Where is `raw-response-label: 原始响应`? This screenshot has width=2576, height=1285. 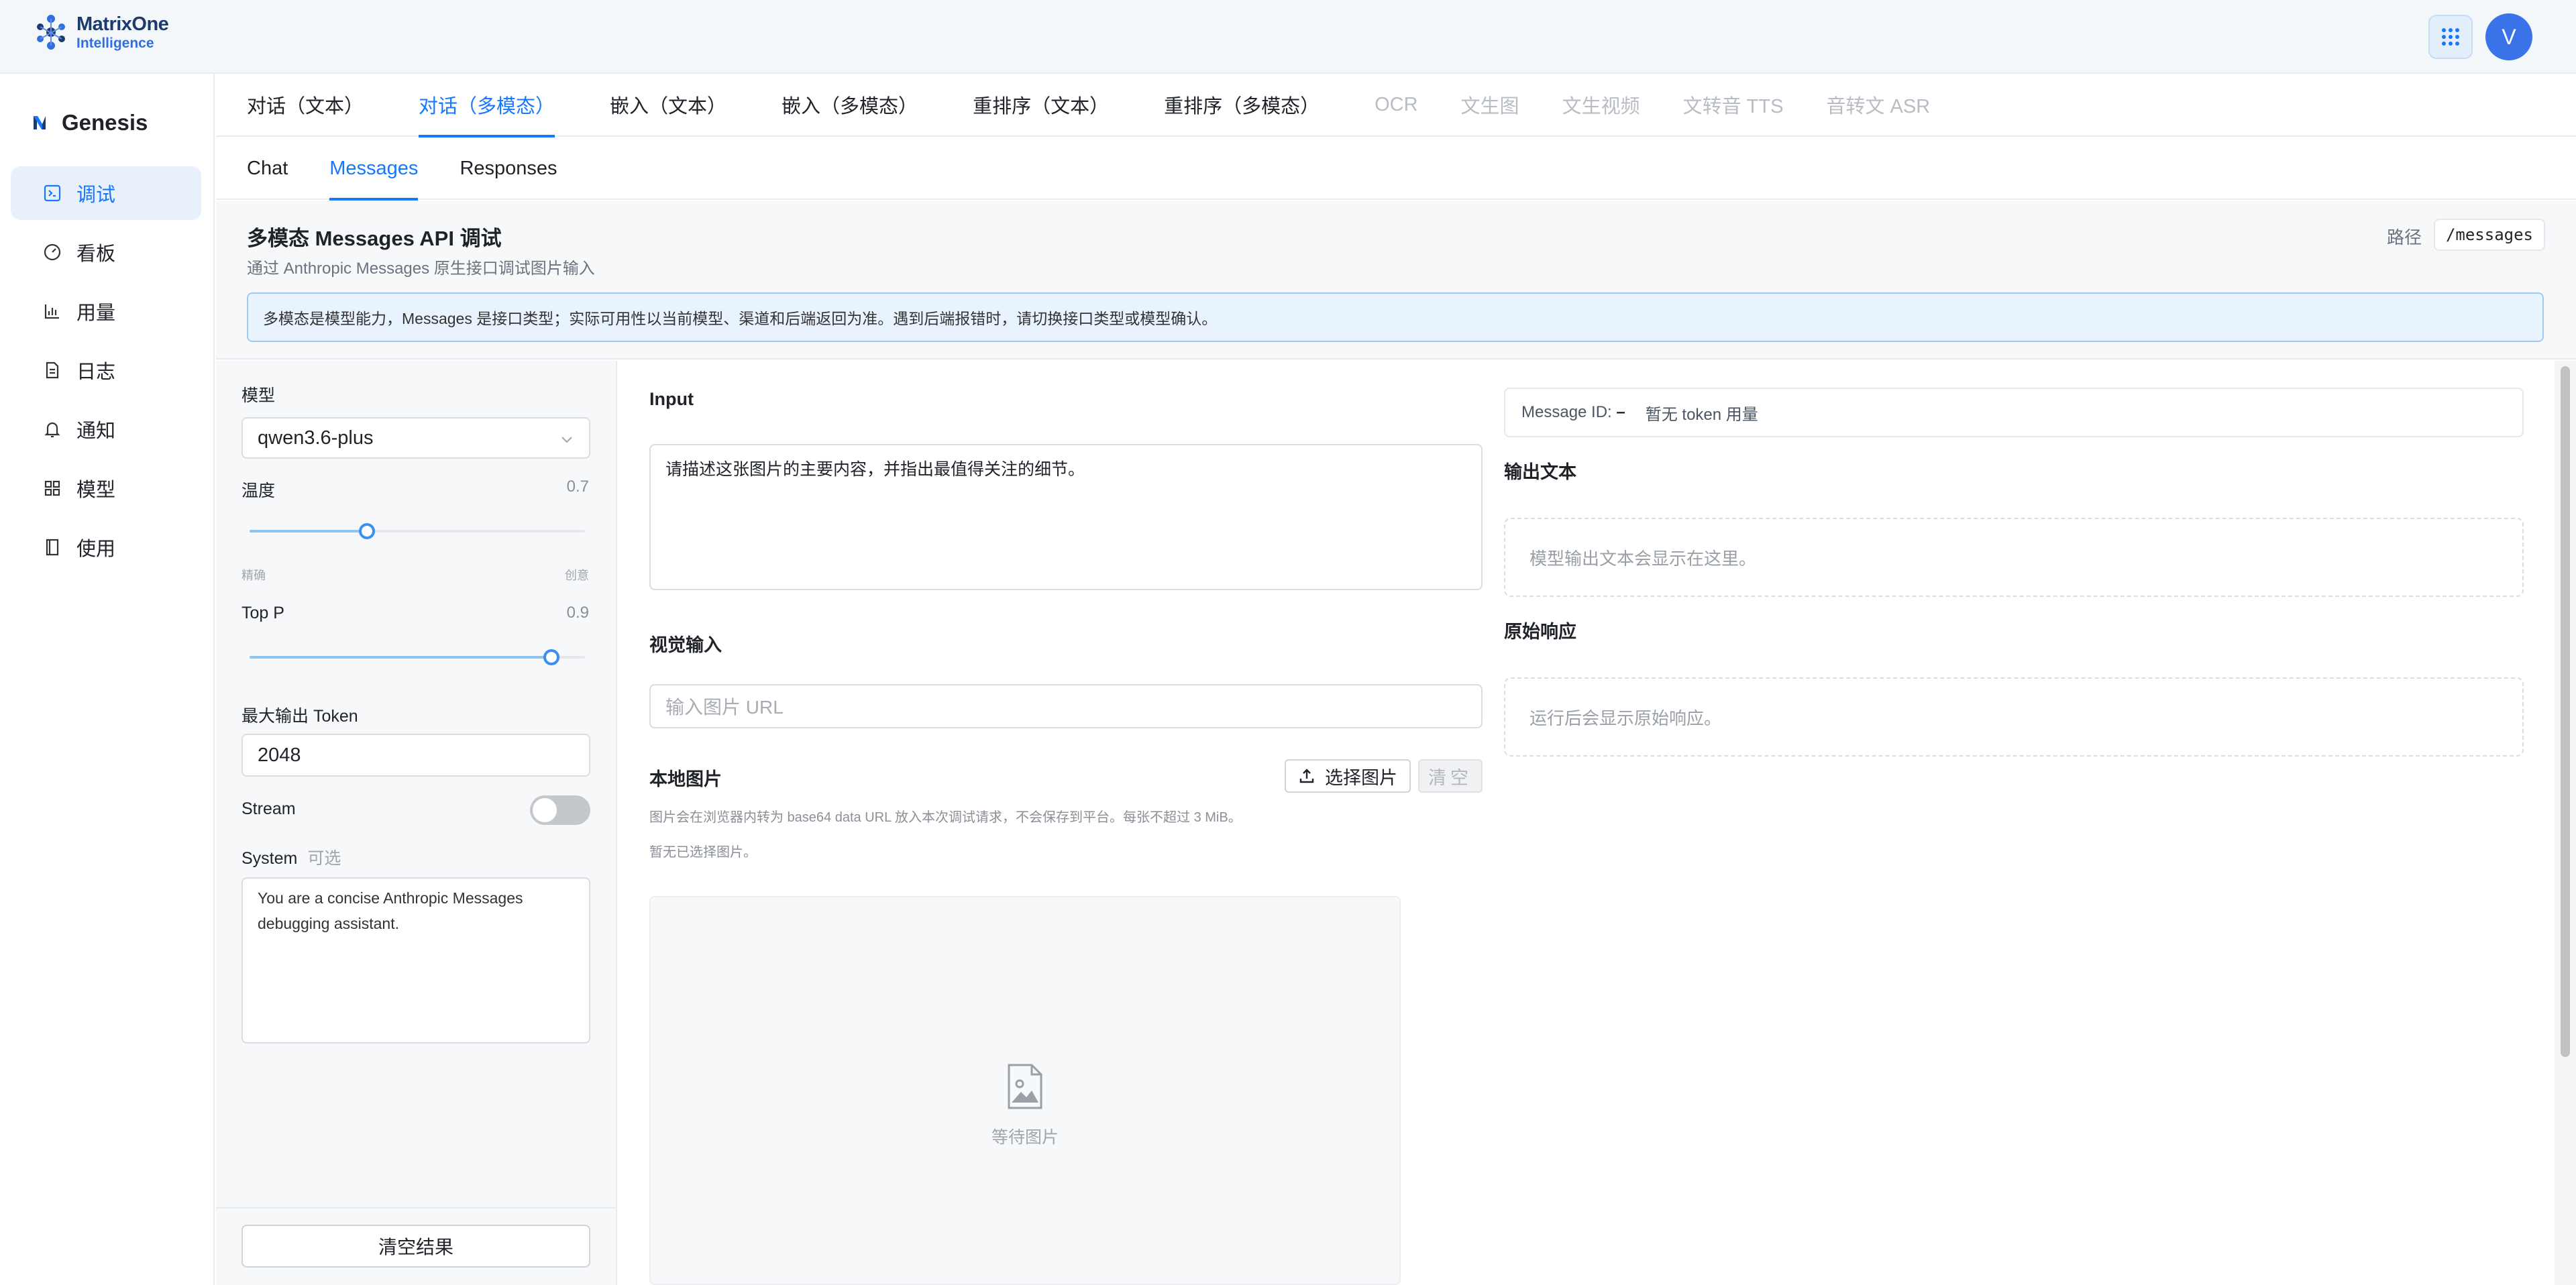
raw-response-label: 原始响应 is located at coordinates (1540, 632).